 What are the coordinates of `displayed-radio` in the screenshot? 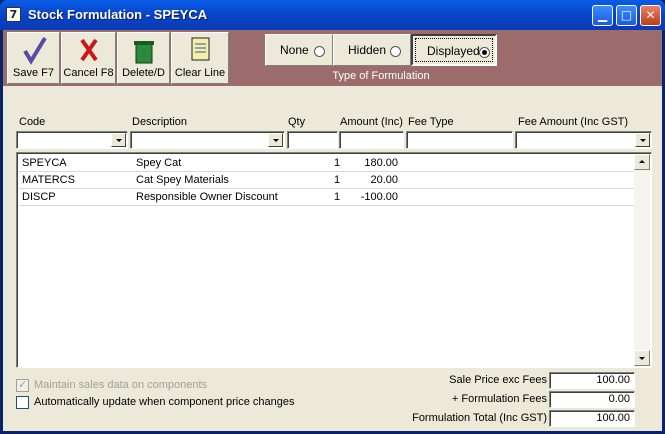 It's located at (484, 52).